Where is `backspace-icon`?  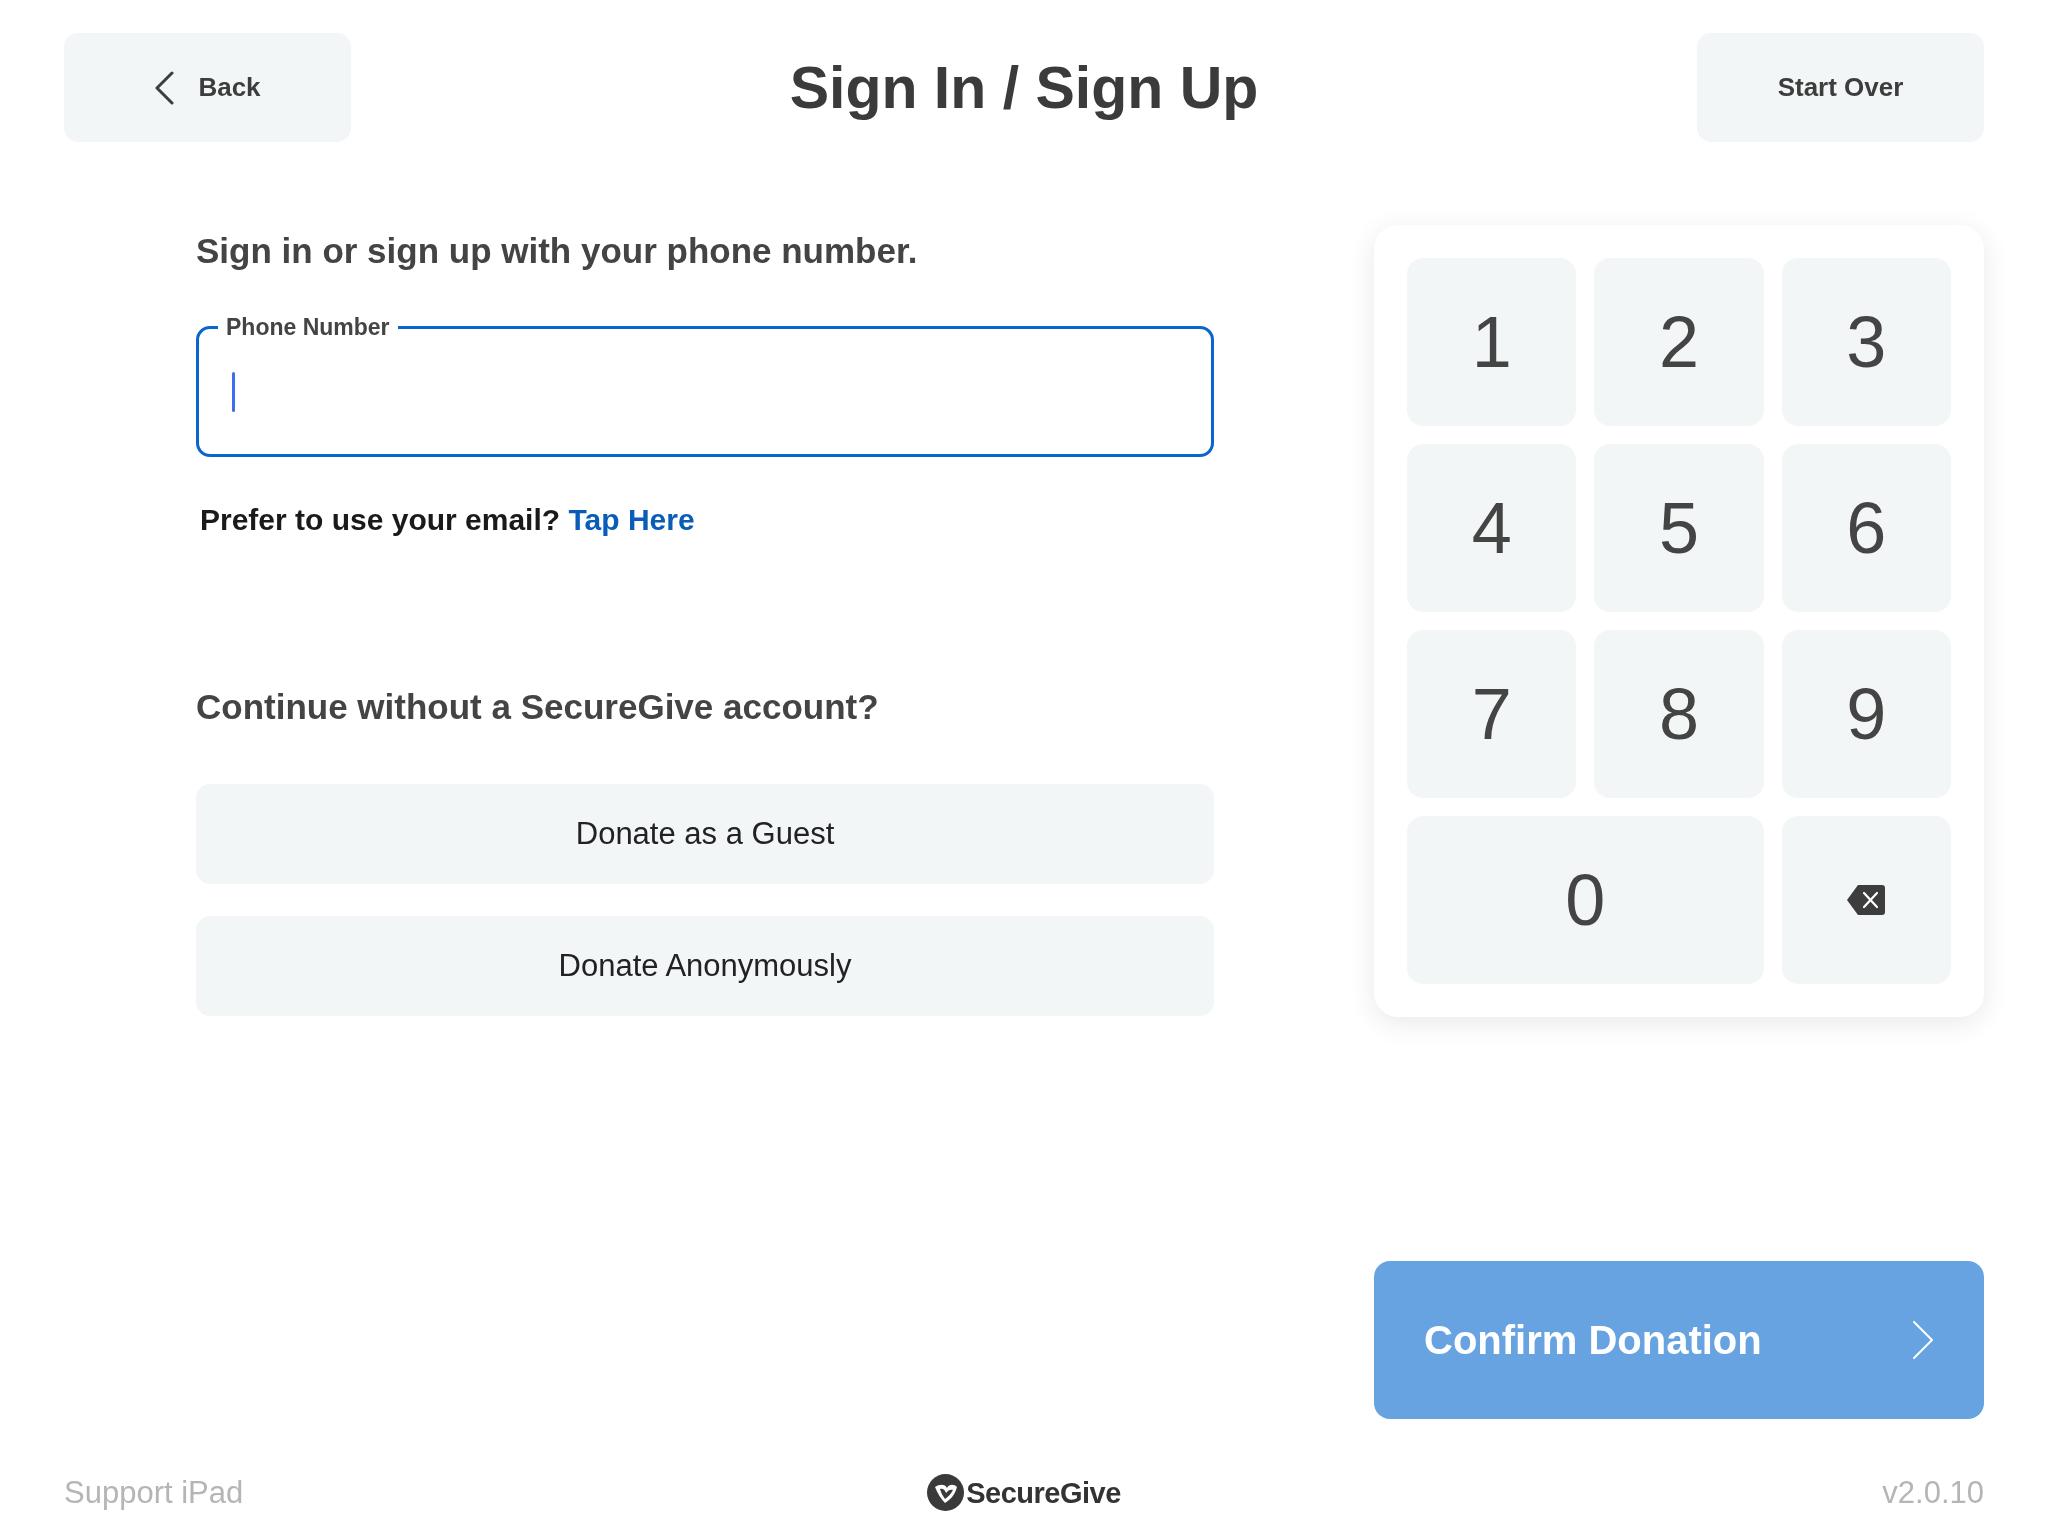 backspace-icon is located at coordinates (1866, 900).